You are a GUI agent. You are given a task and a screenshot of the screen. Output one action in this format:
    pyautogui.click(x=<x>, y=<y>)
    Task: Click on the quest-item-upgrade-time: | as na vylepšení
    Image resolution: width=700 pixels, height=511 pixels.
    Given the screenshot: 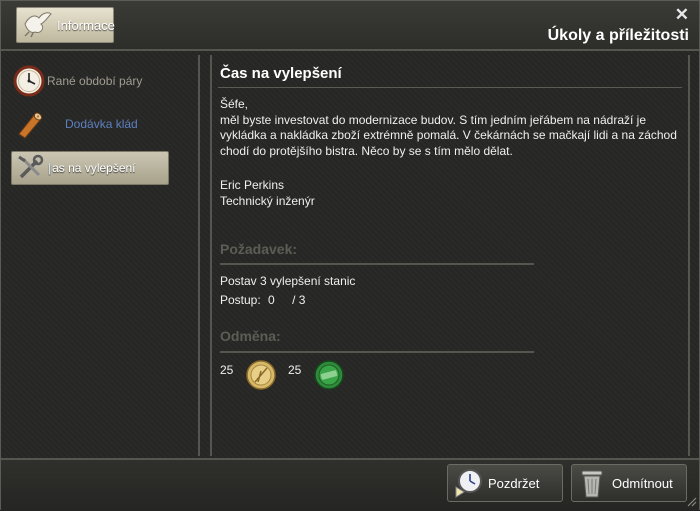 What is the action you would take?
    pyautogui.click(x=90, y=168)
    